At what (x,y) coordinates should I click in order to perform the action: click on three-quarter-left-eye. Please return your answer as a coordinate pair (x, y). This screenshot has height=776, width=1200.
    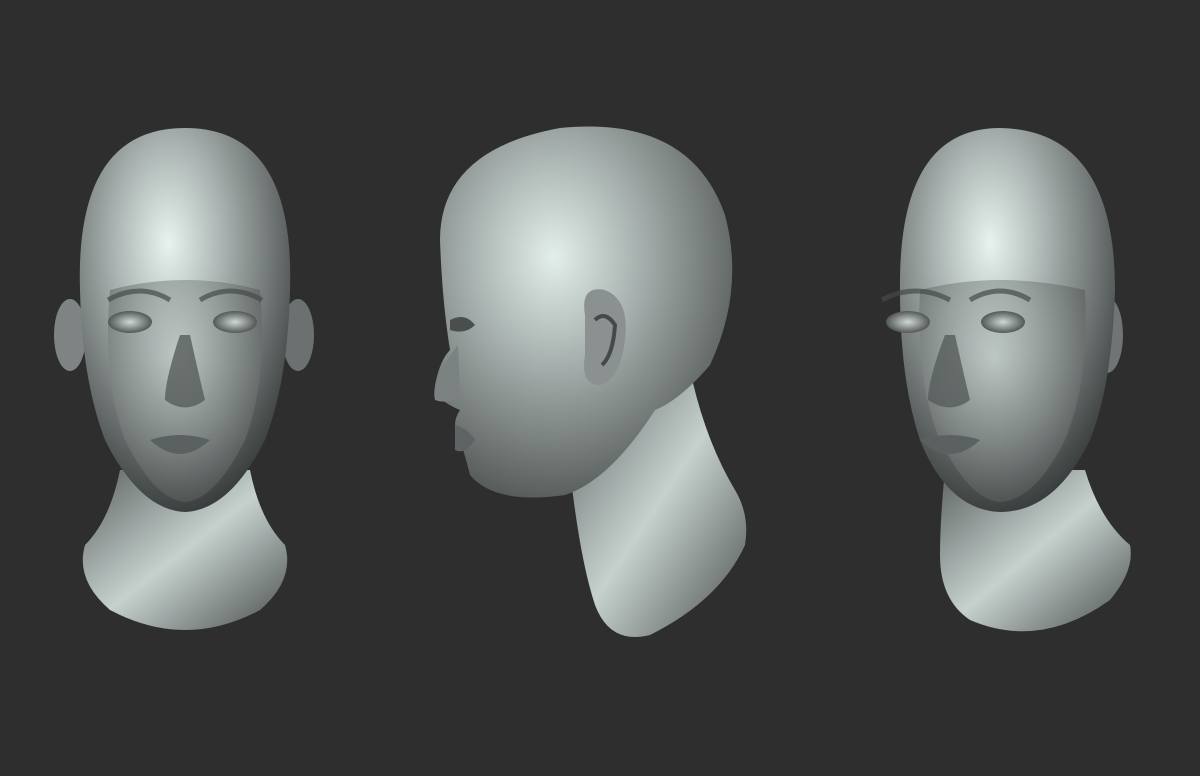
    Looking at the image, I should click on (908, 322).